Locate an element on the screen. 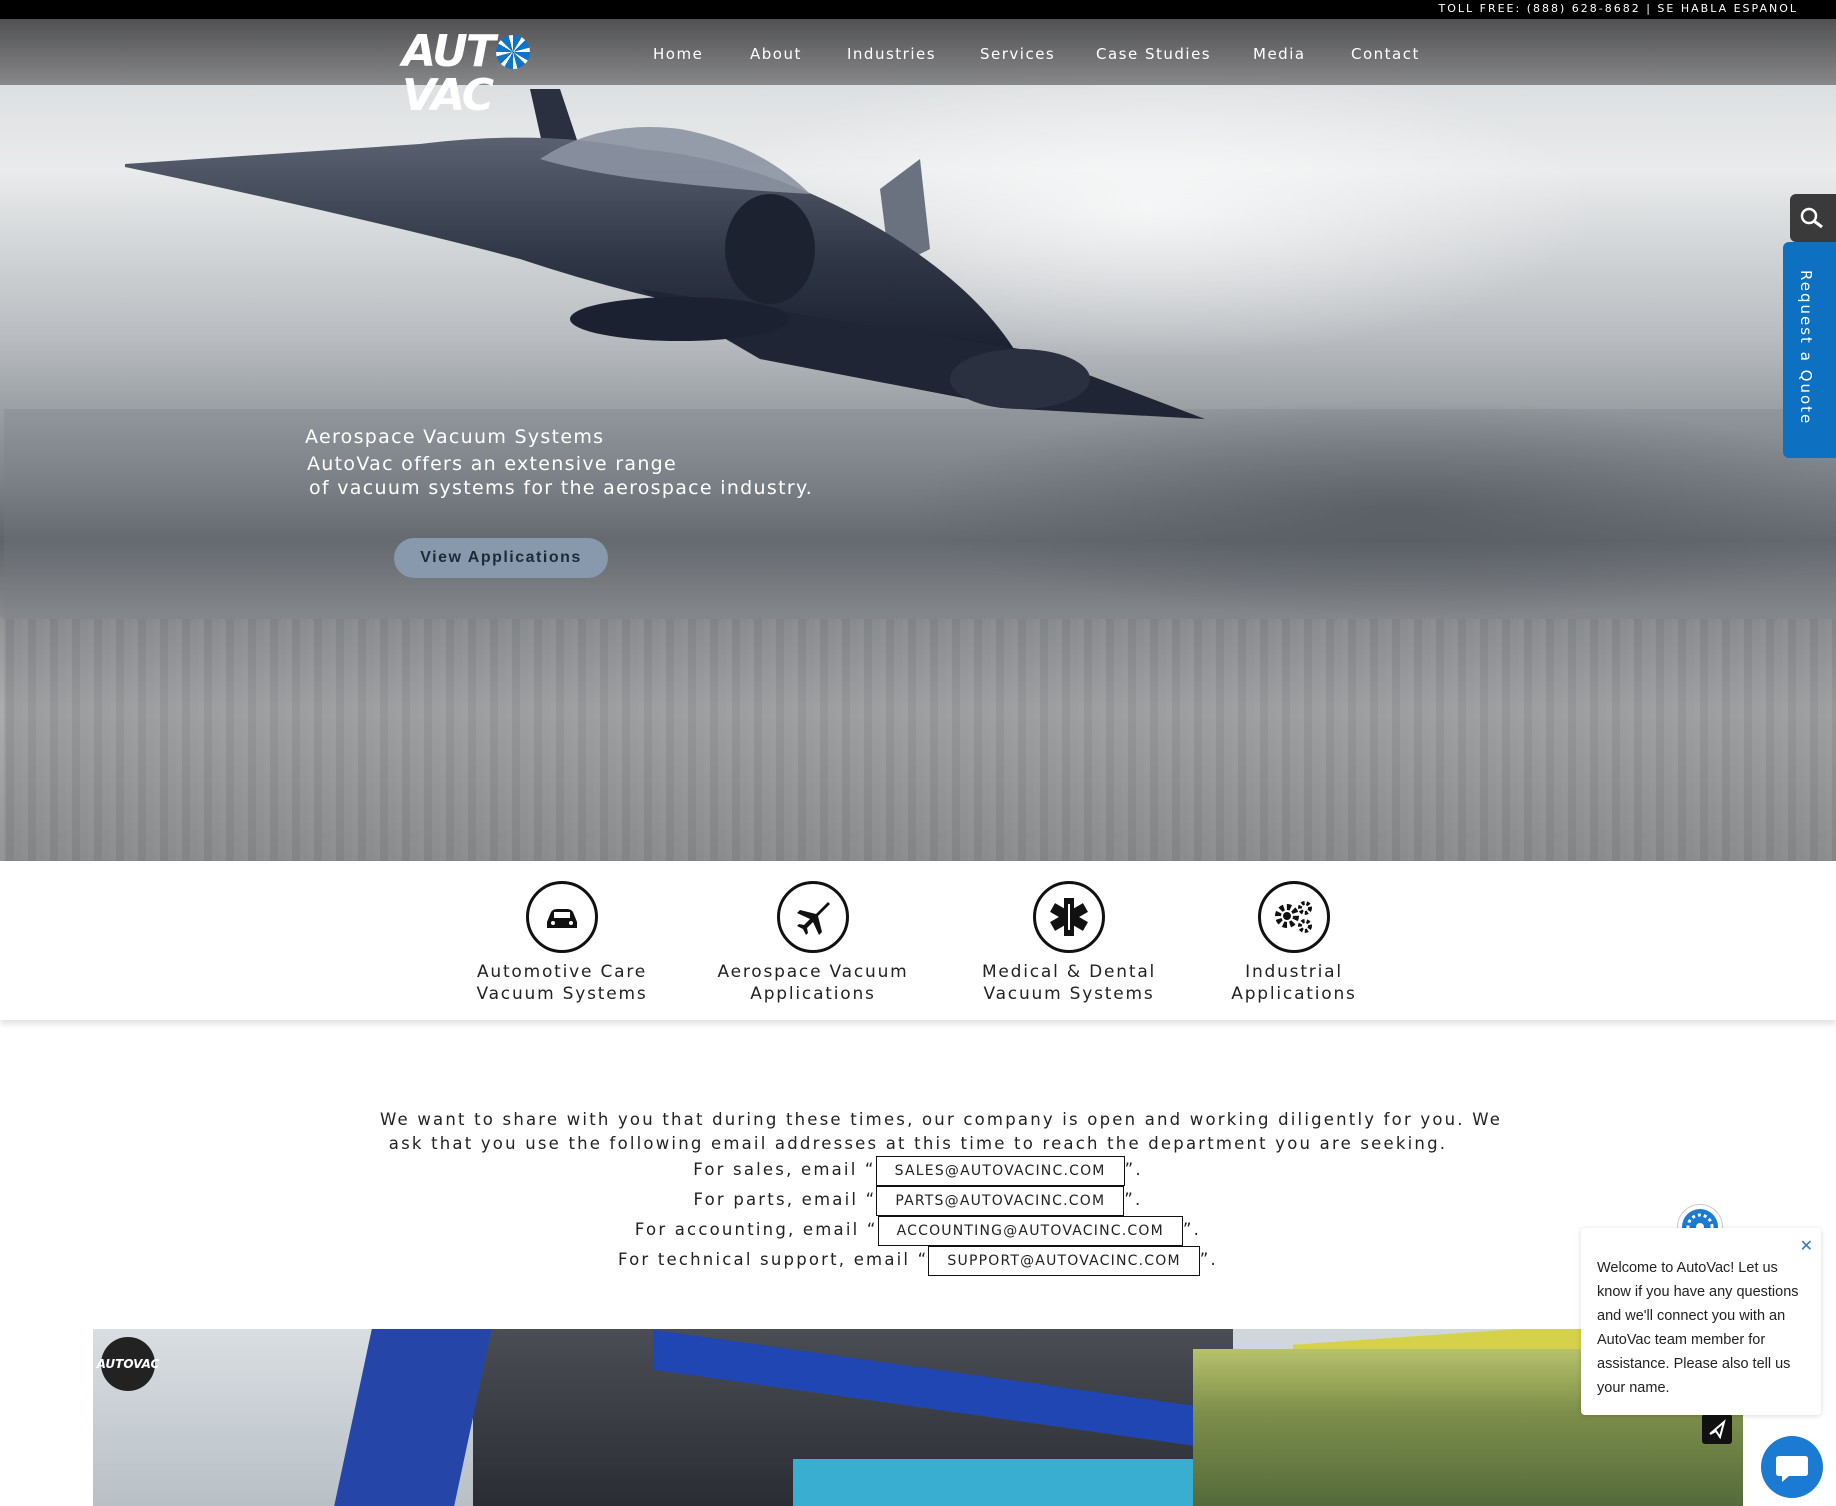 The width and height of the screenshot is (1836, 1506). industry-industrial: Industrial Applications is located at coordinates (1294, 943).